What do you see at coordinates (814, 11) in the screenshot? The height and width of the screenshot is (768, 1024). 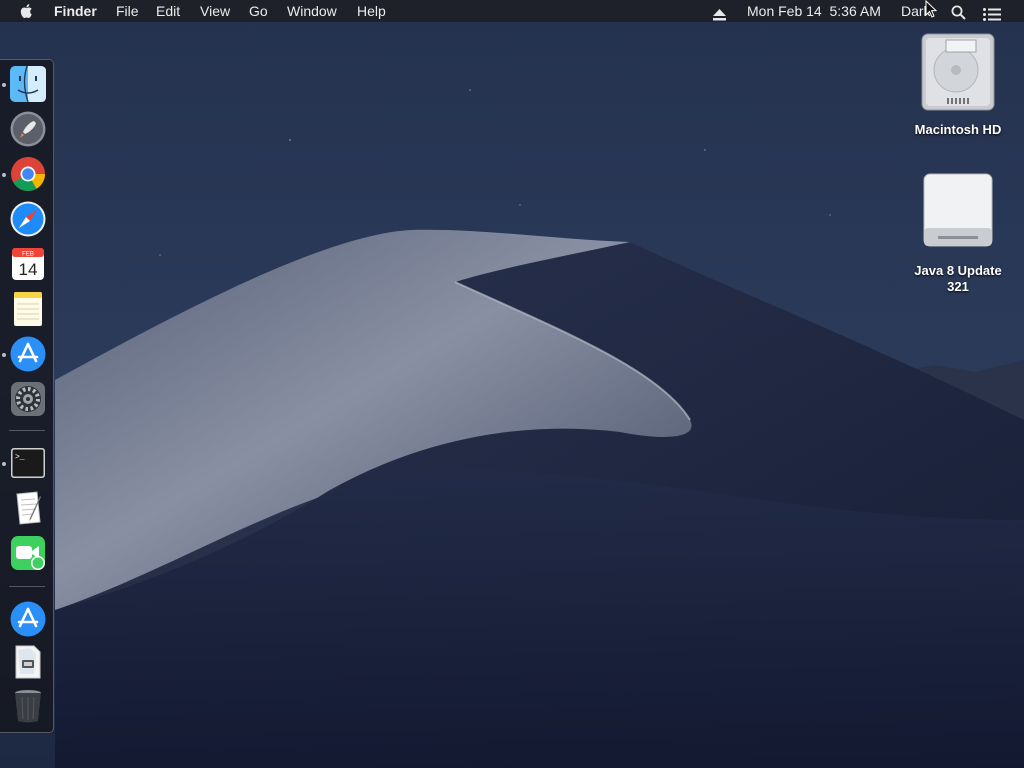 I see `menu-clock: Mon Feb 14 5:36 AM` at bounding box center [814, 11].